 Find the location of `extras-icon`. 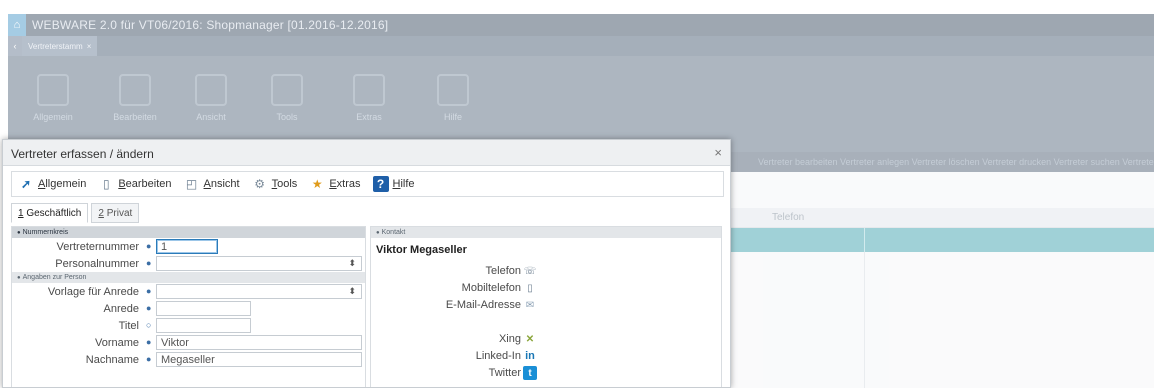

extras-icon is located at coordinates (369, 90).